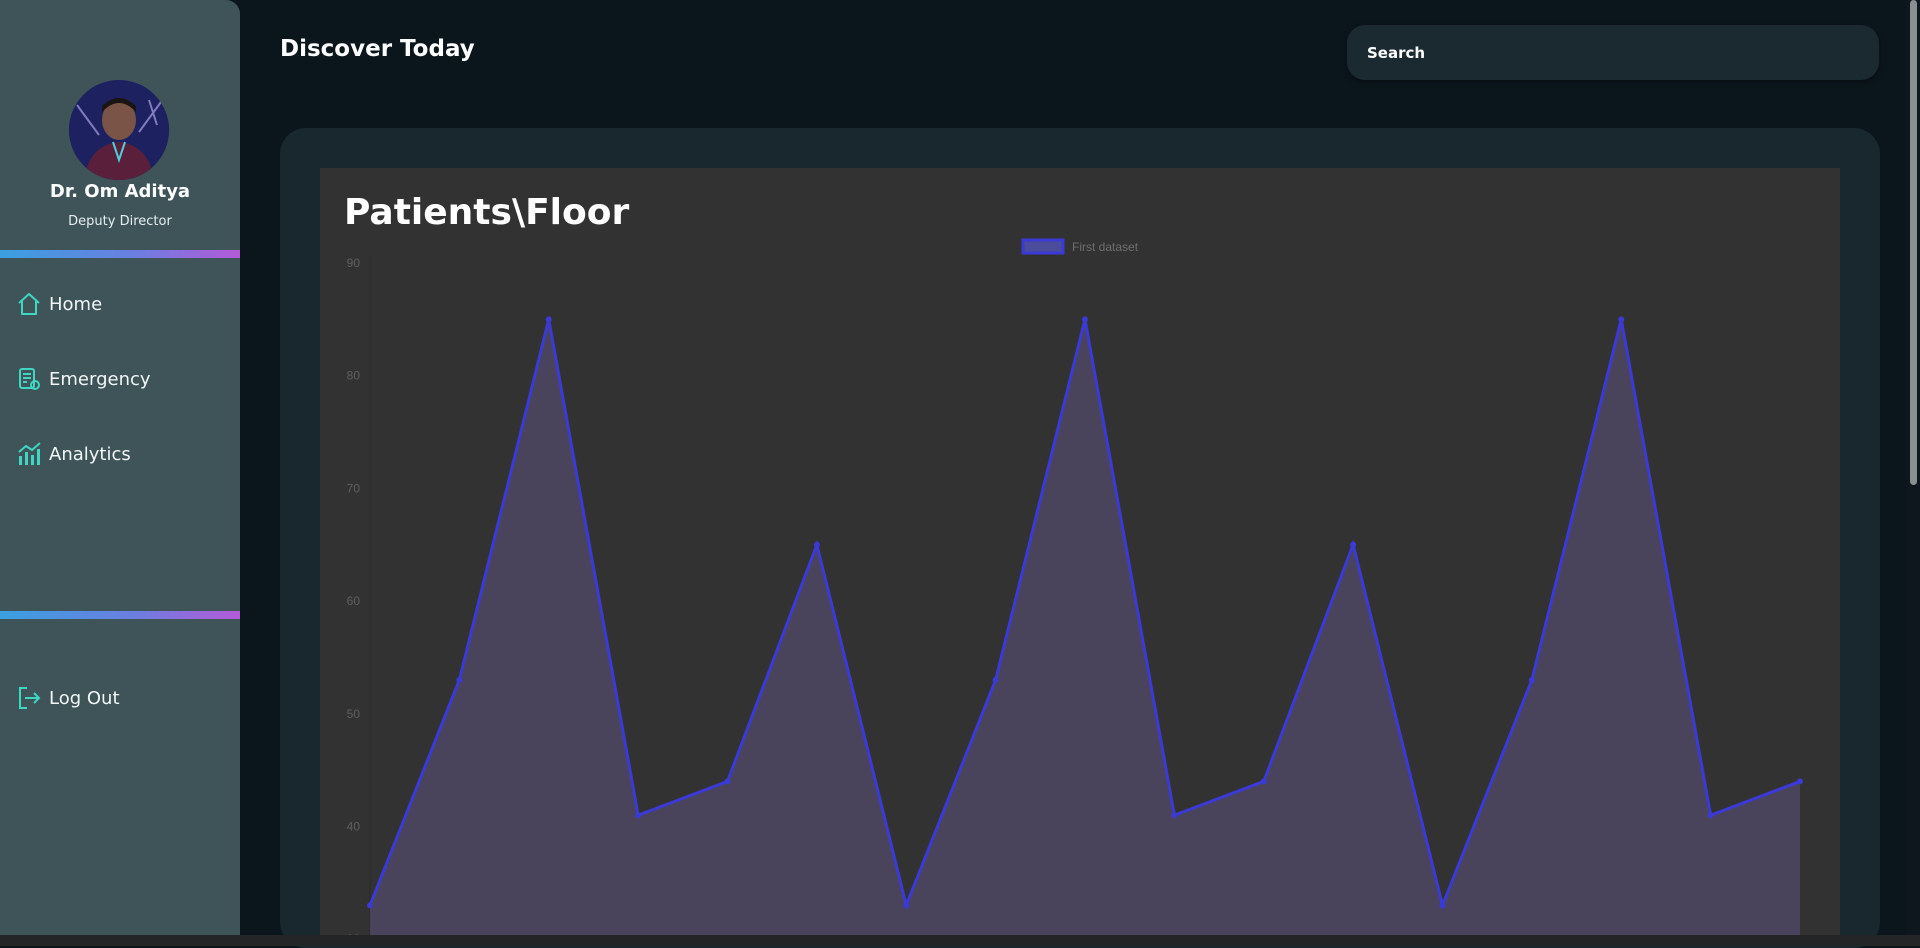 Image resolution: width=1920 pixels, height=948 pixels. I want to click on sidebar-item-emergency: Emergency, so click(125, 379).